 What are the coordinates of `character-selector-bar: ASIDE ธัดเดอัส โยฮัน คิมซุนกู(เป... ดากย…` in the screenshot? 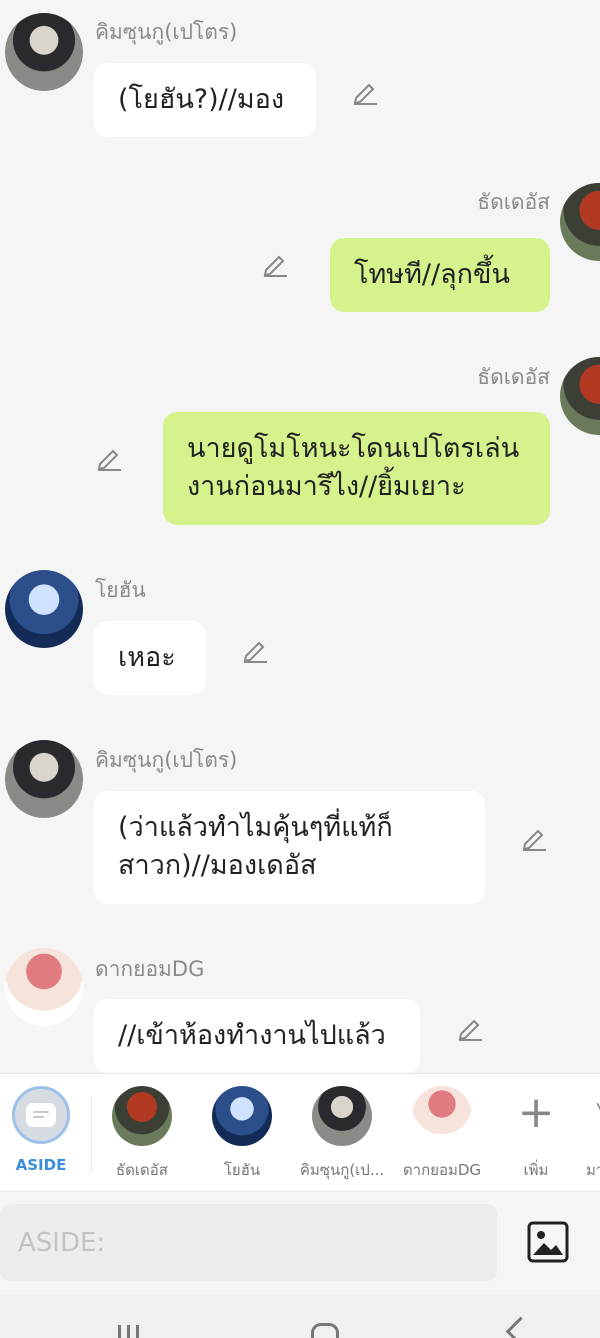 It's located at (300, 1132).